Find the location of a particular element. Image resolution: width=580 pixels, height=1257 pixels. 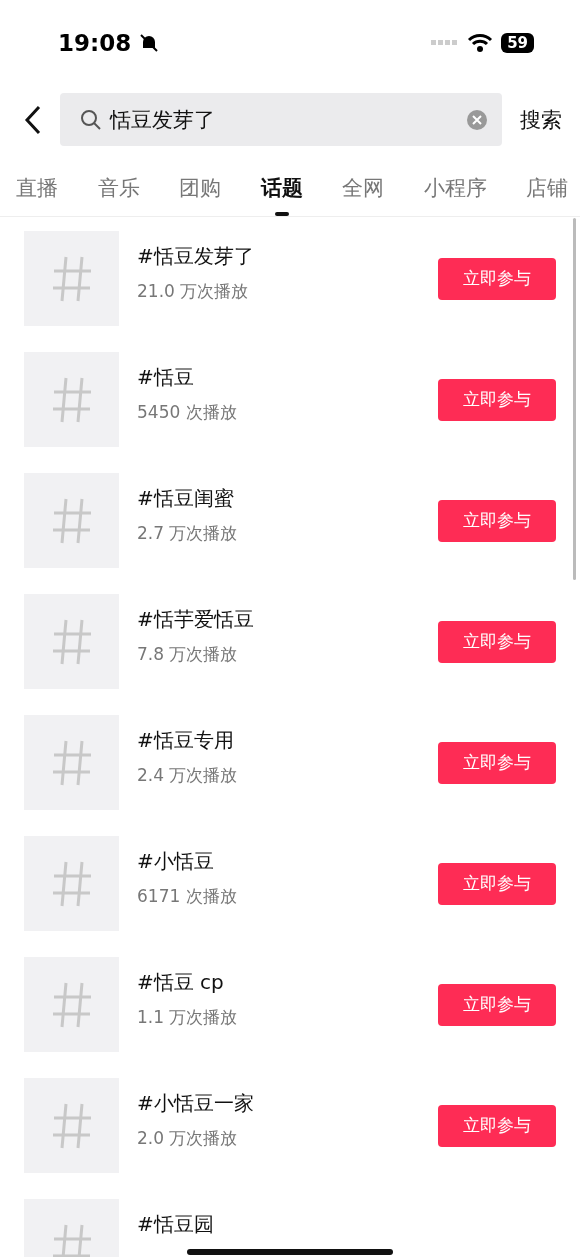

topic-title: #小恬豆一家 is located at coordinates (278, 1103).